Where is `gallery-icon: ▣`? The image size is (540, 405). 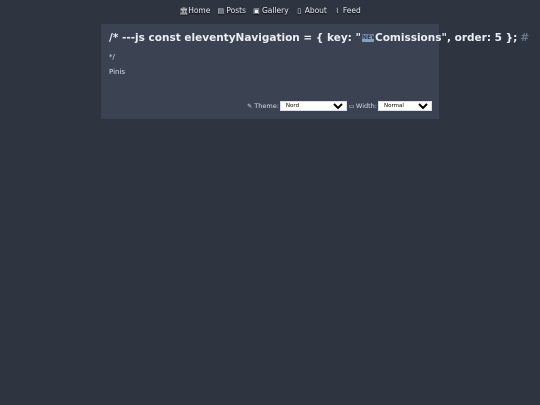 gallery-icon: ▣ is located at coordinates (256, 10).